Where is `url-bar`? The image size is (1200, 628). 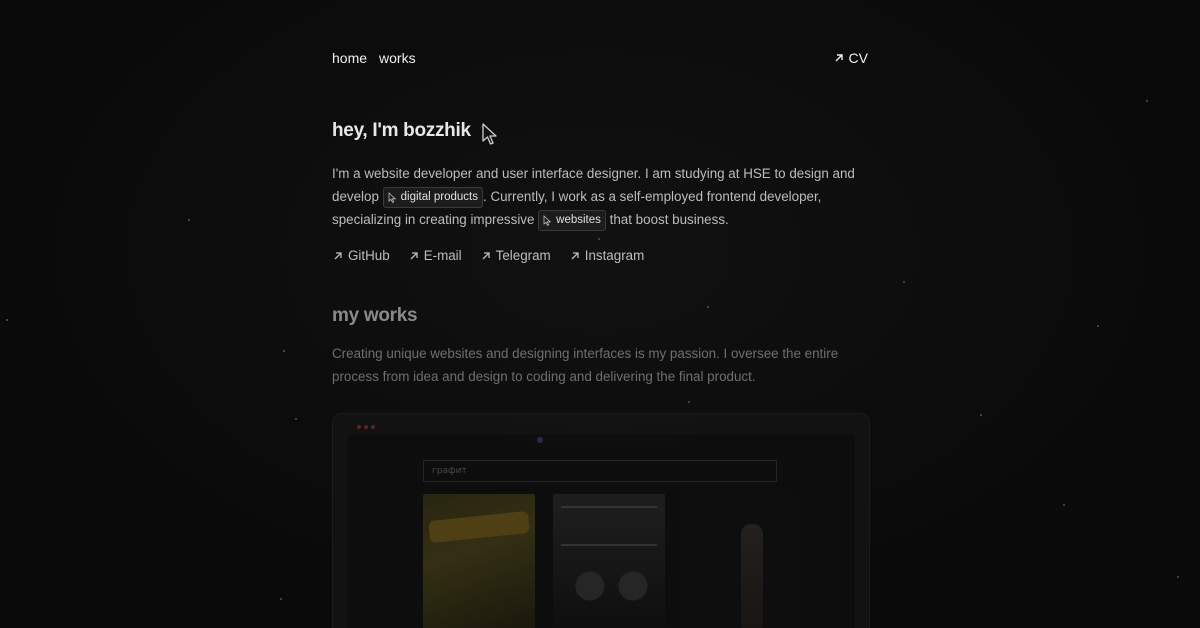 url-bar is located at coordinates (587, 440).